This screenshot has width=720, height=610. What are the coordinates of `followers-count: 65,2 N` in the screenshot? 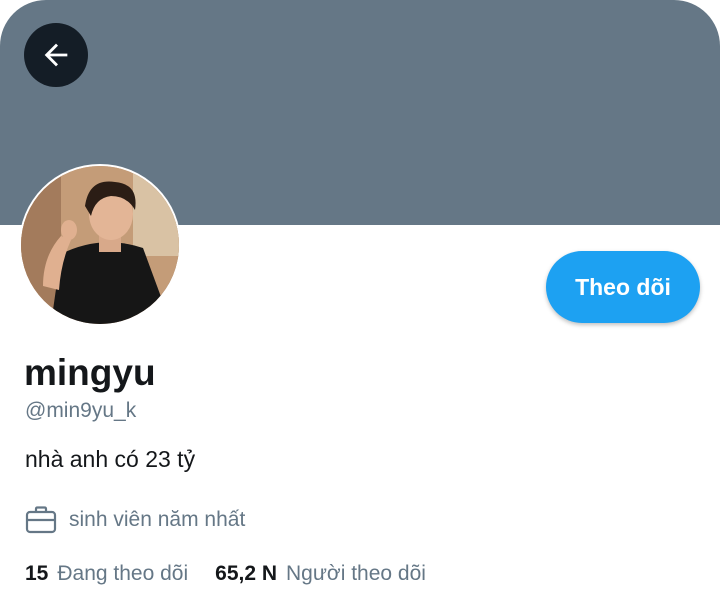 It's located at (246, 573).